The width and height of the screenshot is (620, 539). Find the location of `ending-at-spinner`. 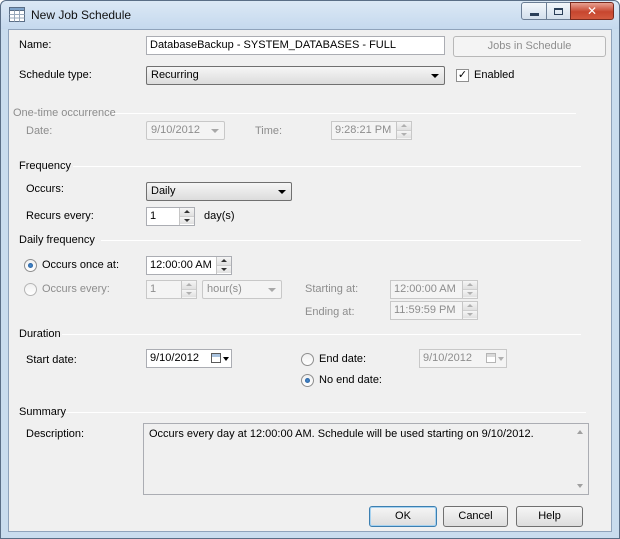

ending-at-spinner is located at coordinates (469, 310).